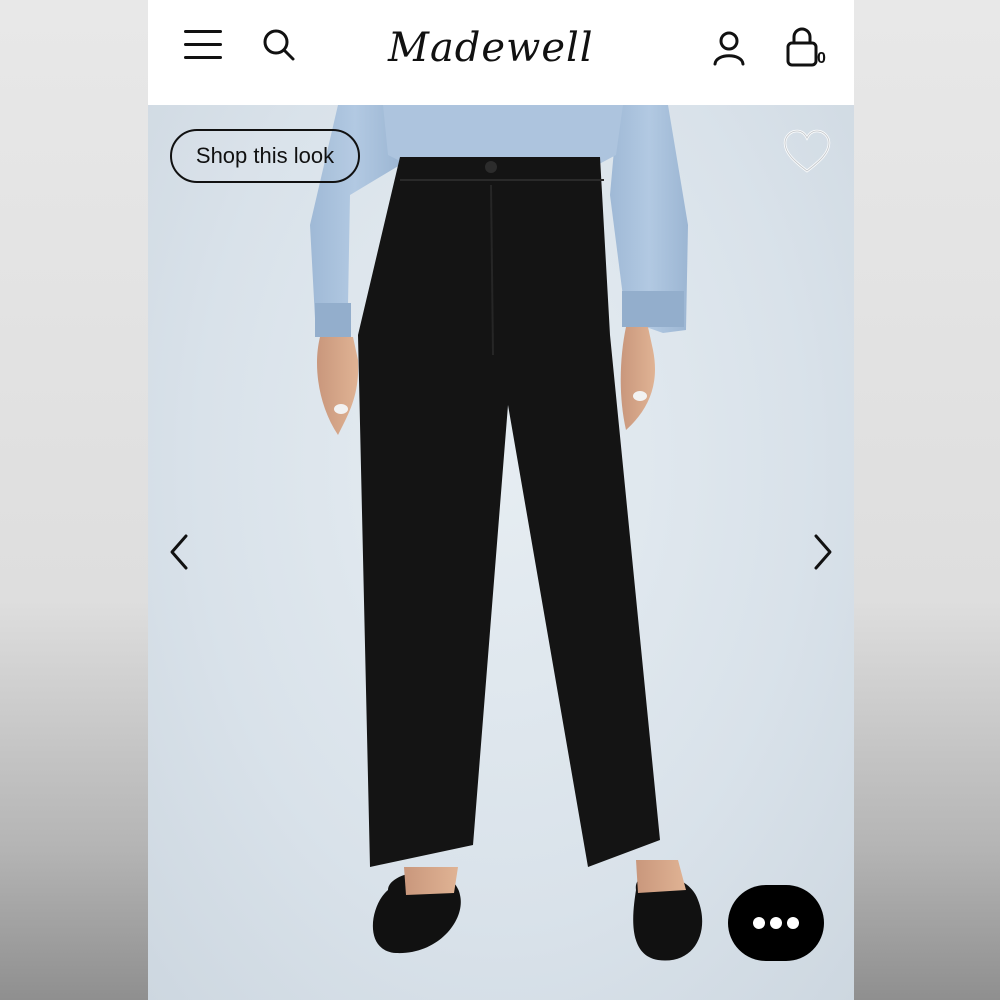  Describe the element at coordinates (807, 152) in the screenshot. I see `heart-outline-icon` at that location.